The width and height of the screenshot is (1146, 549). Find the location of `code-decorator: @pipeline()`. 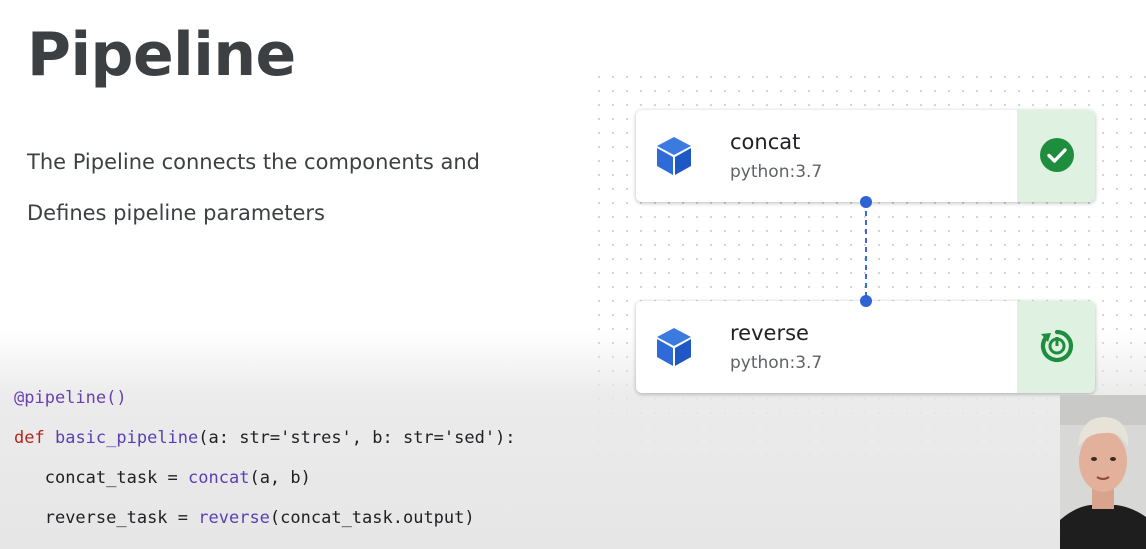

code-decorator: @pipeline() is located at coordinates (70, 398).